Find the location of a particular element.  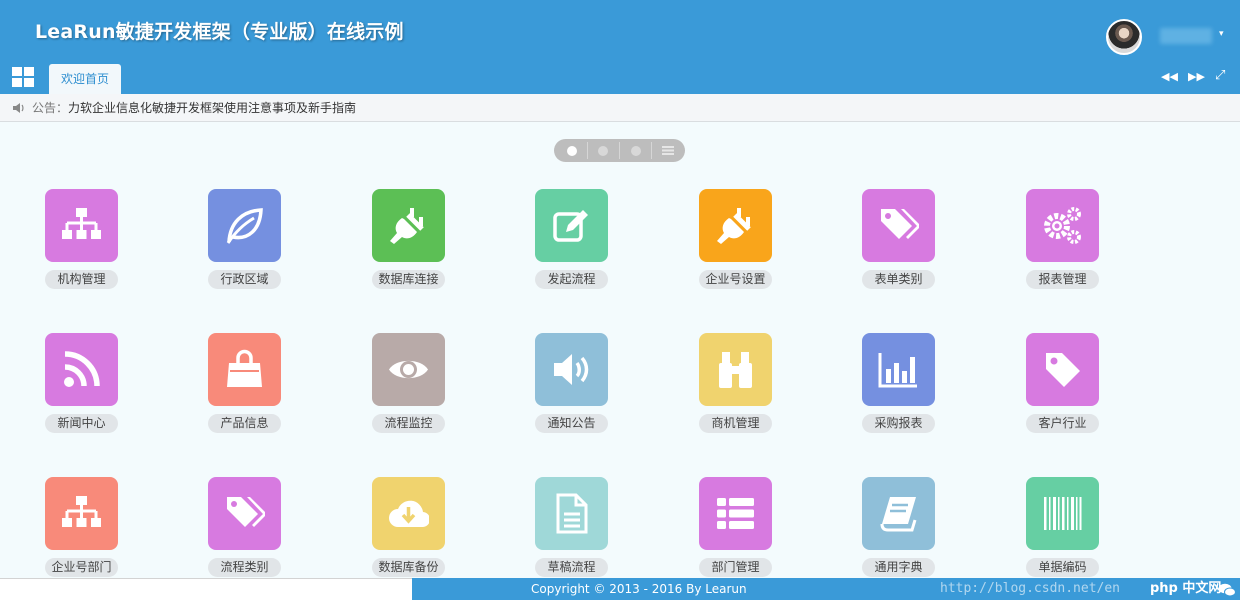

file-text-icon is located at coordinates (572, 513).